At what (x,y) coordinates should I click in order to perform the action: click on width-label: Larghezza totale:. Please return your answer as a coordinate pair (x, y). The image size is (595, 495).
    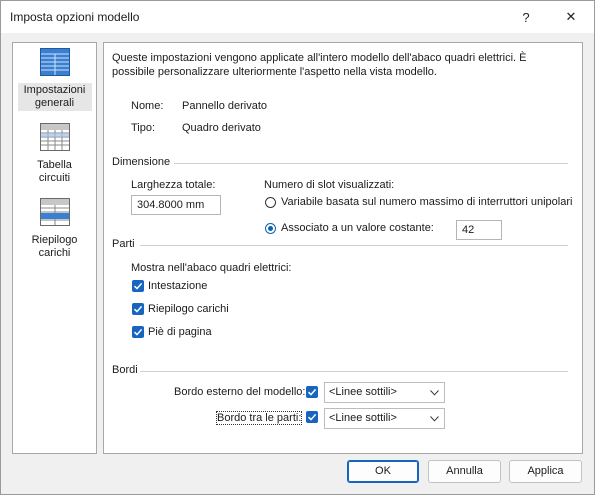
    Looking at the image, I should click on (173, 185).